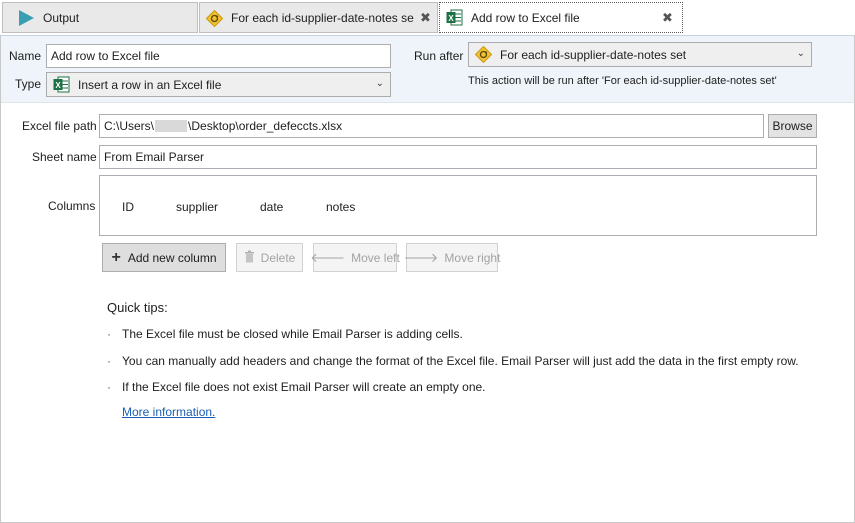 The image size is (855, 523). I want to click on column-header: supplier, so click(197, 207).